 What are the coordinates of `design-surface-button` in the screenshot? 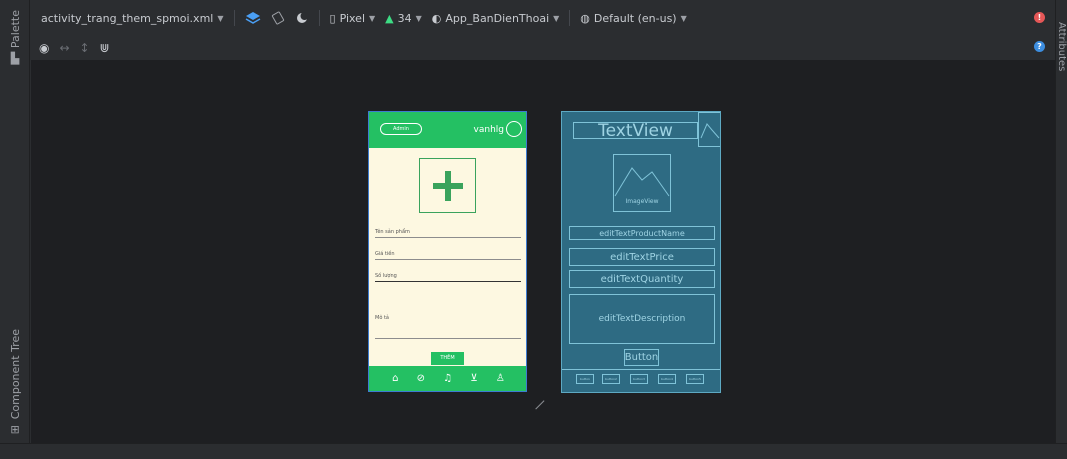 It's located at (253, 18).